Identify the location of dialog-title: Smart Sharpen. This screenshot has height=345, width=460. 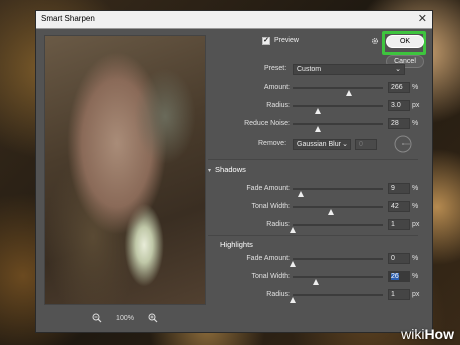
(68, 18).